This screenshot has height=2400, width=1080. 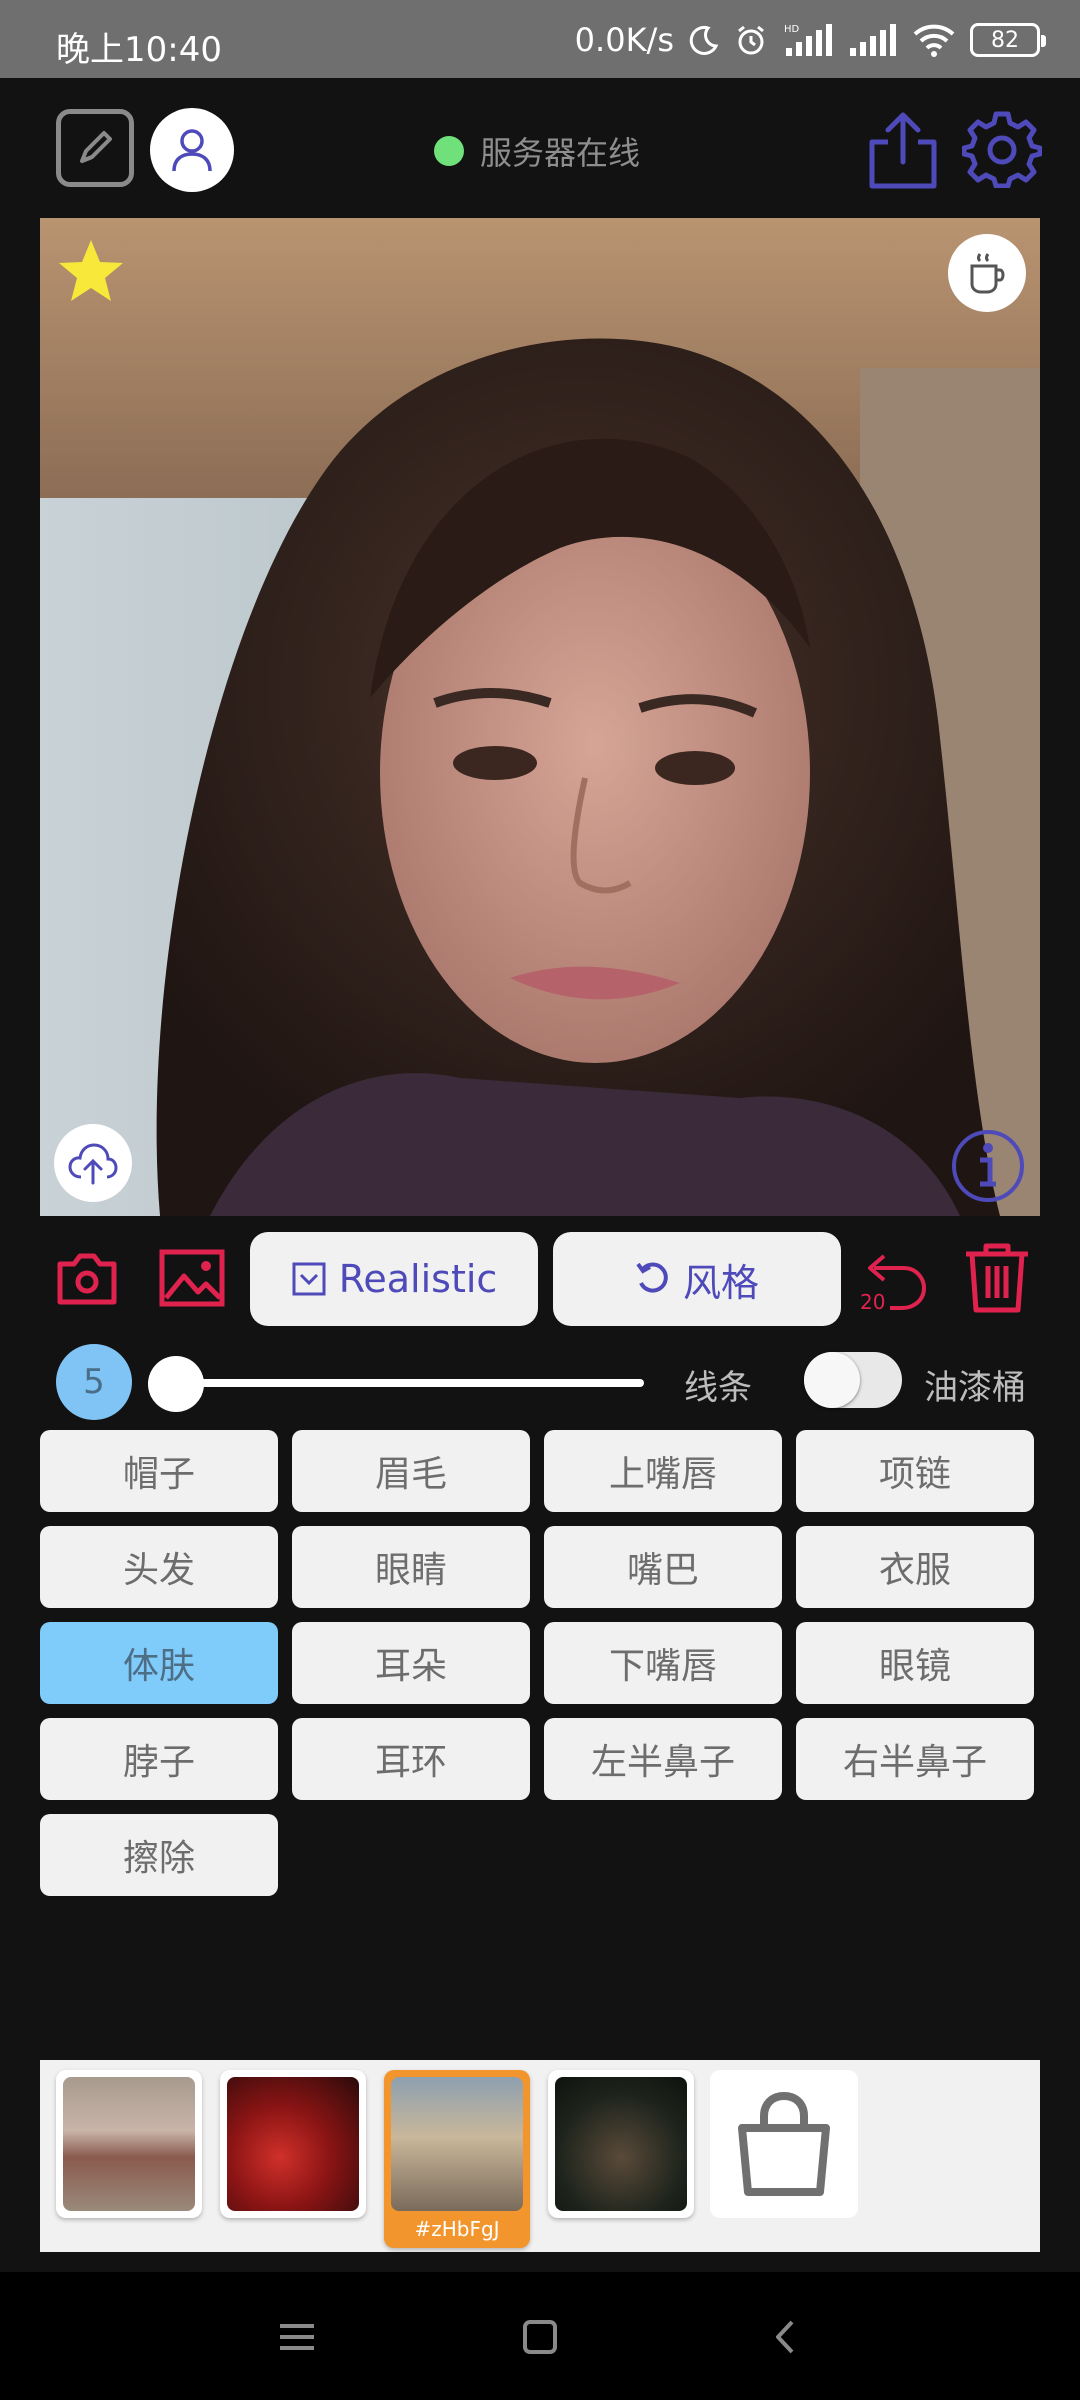 What do you see at coordinates (975, 1388) in the screenshot?
I see `bucket-label: 油漆桶` at bounding box center [975, 1388].